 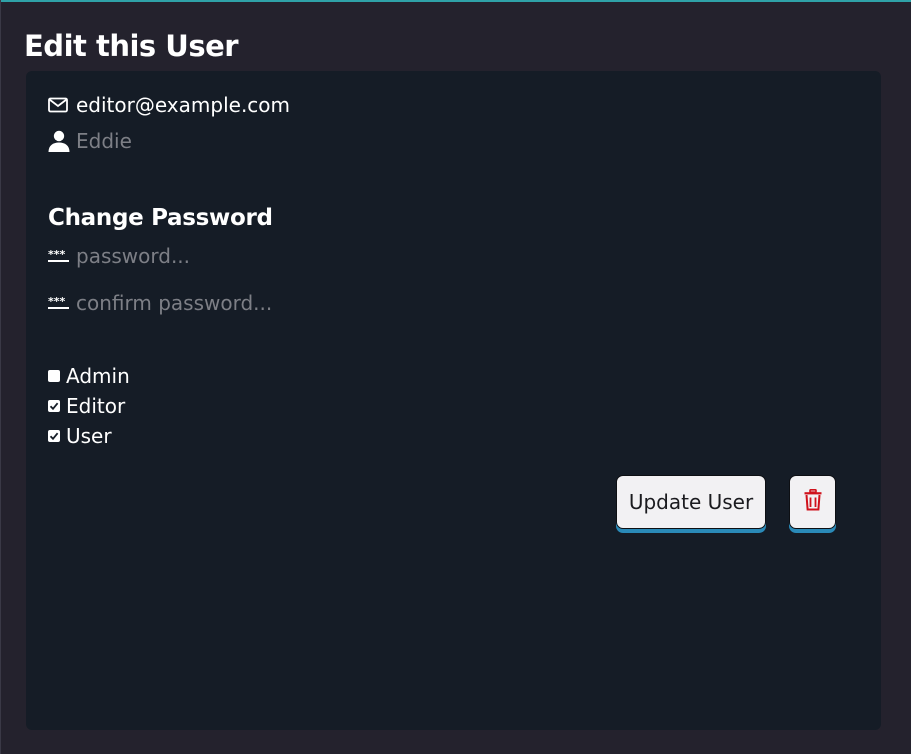 I want to click on trash-icon, so click(x=813, y=502).